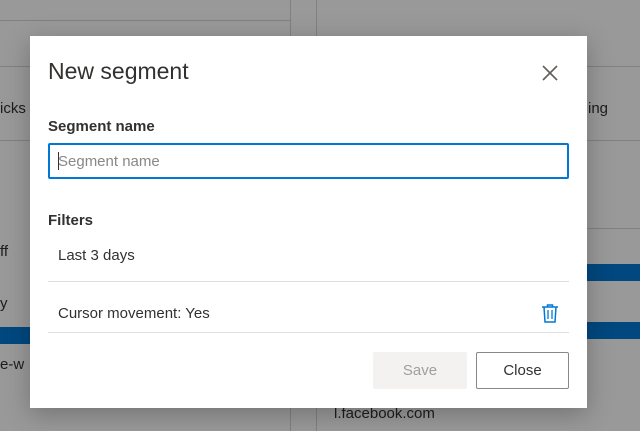  I want to click on filter-label: Last 3 days, so click(96, 255).